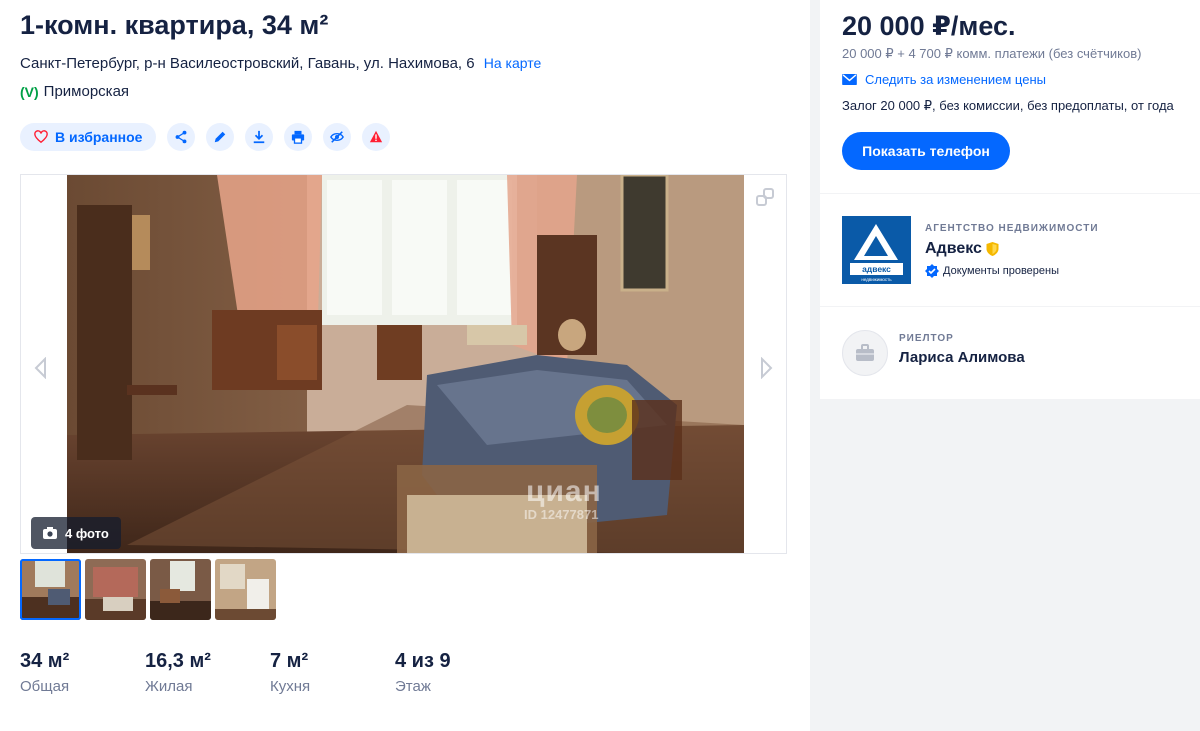  I want to click on gallery-prev-button, so click(41, 368).